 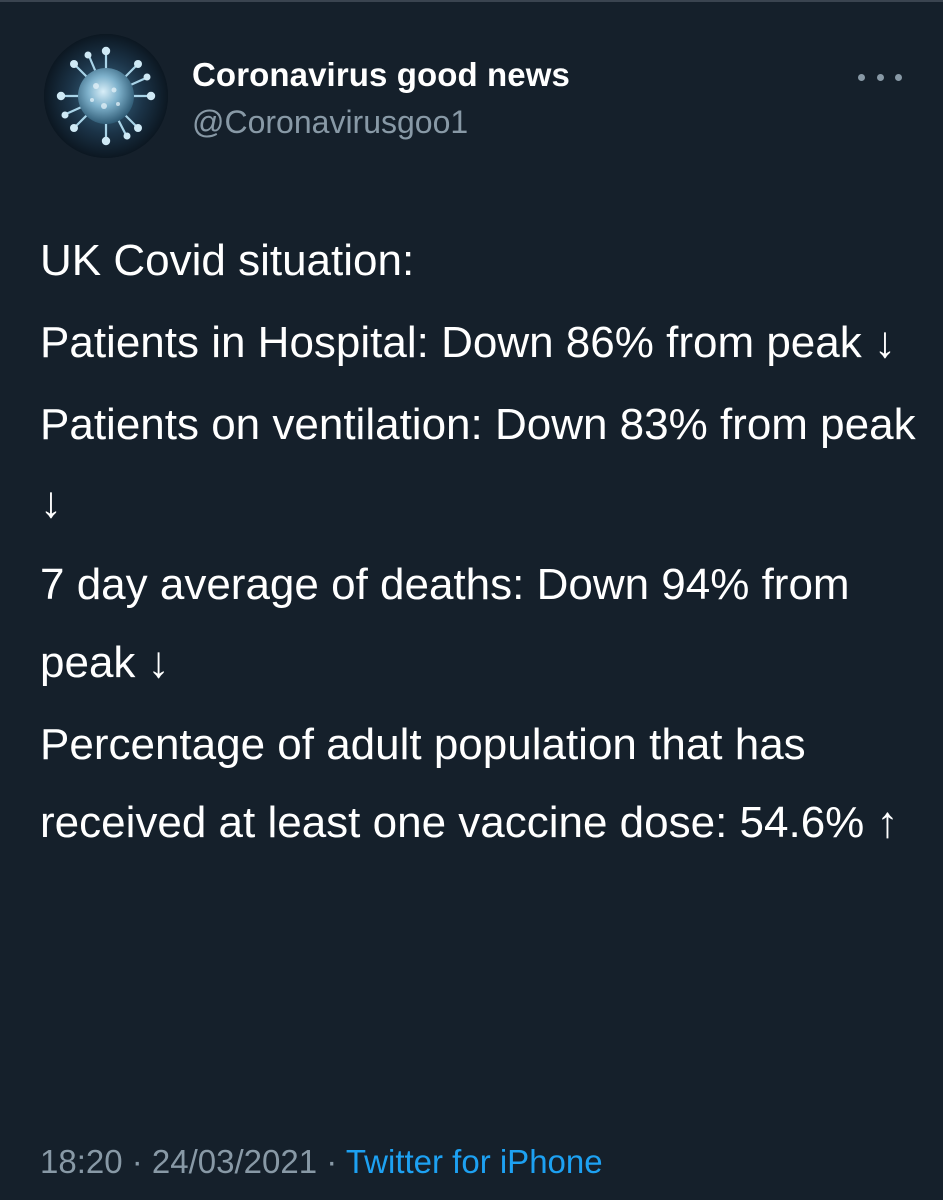 What do you see at coordinates (227, 260) in the screenshot?
I see `tweet-paragraph: UK Covid situation:` at bounding box center [227, 260].